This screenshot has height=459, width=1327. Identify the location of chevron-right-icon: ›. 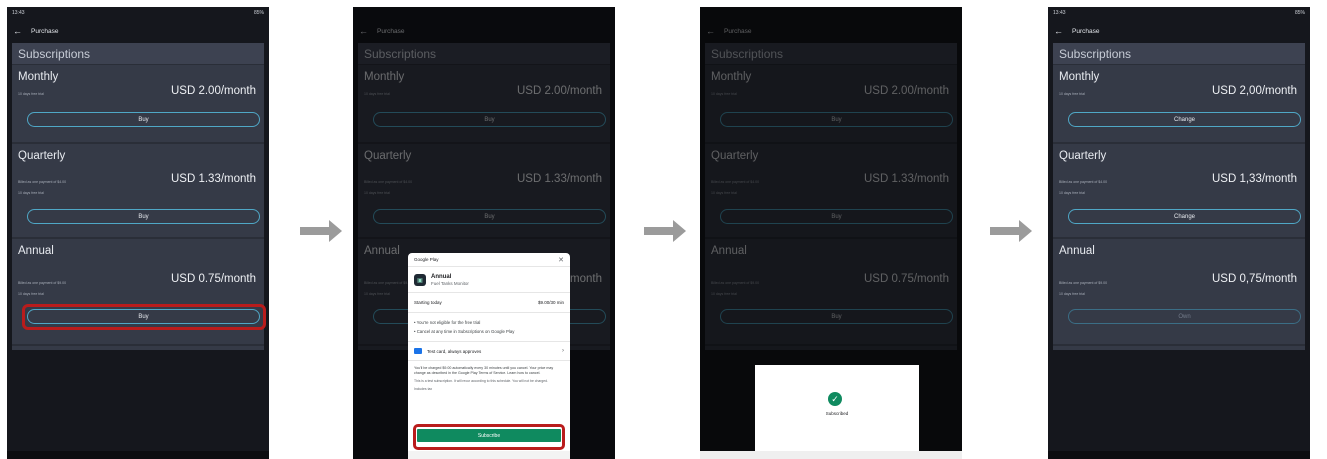
(563, 351).